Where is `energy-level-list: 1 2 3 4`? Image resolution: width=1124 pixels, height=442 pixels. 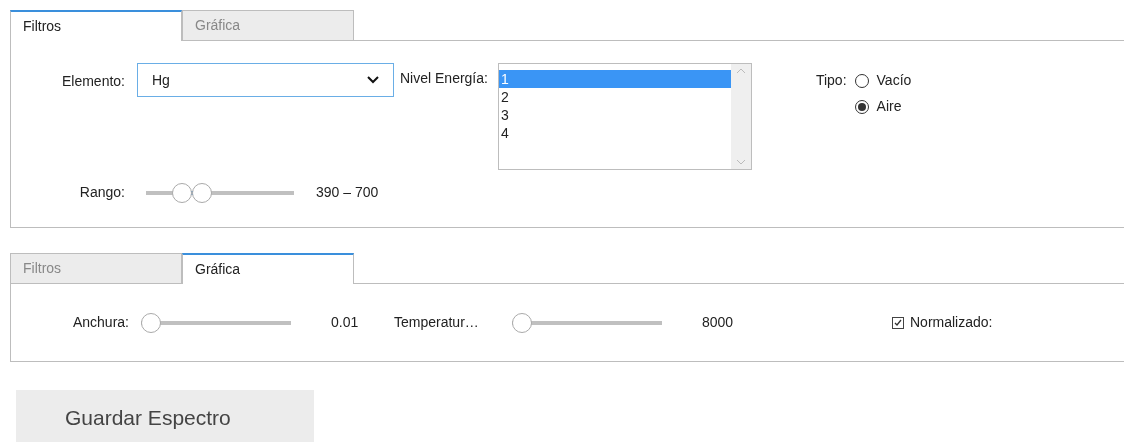
energy-level-list: 1 2 3 4 is located at coordinates (624, 116).